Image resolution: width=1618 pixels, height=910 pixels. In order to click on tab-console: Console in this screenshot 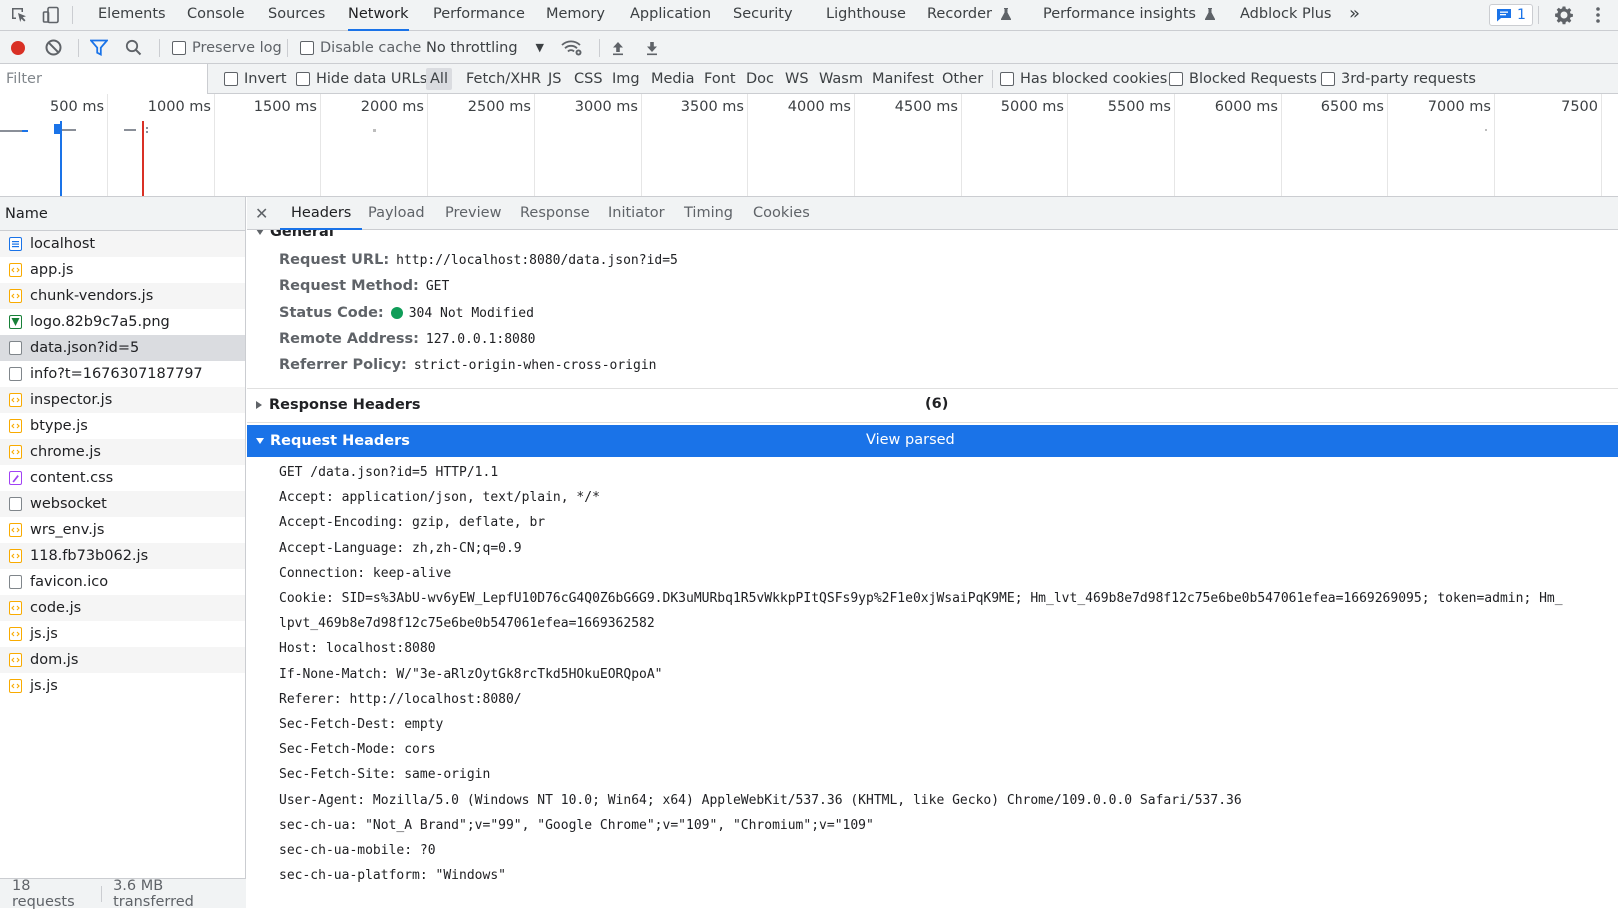, I will do `click(216, 15)`.